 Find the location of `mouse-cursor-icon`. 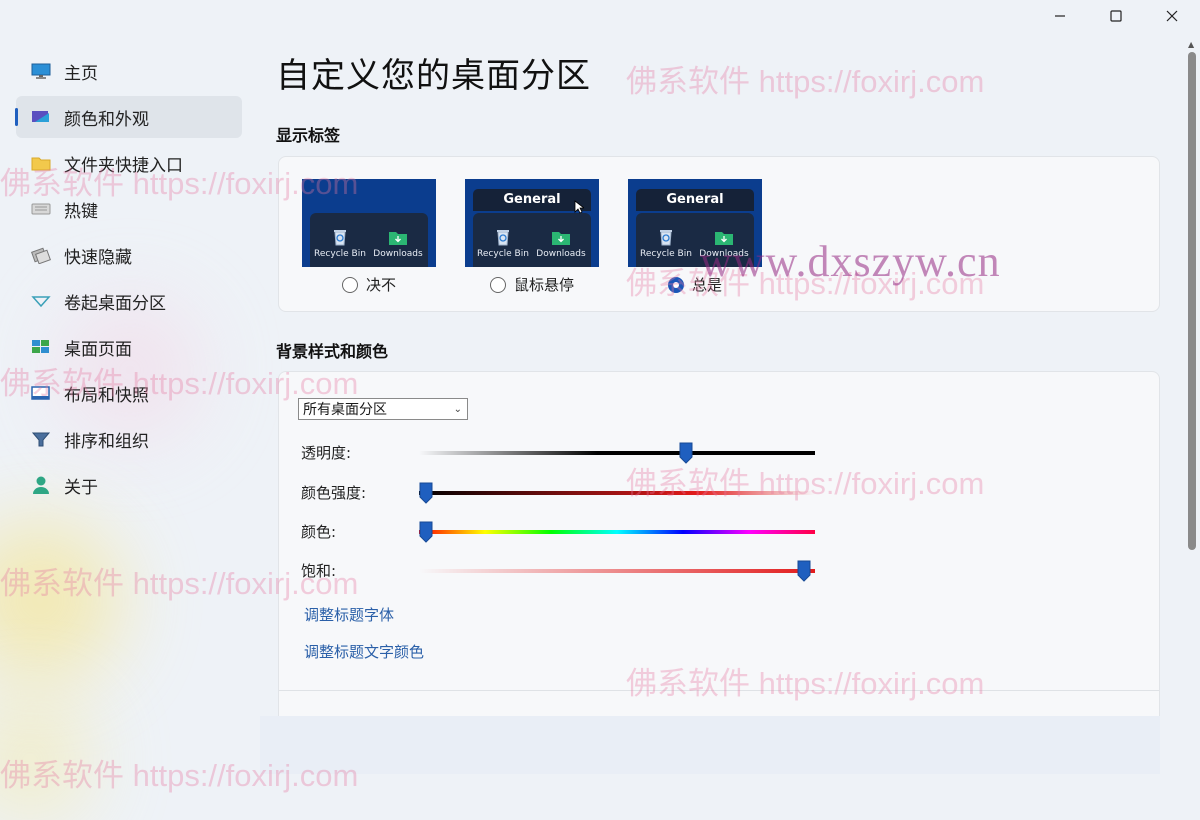

mouse-cursor-icon is located at coordinates (579, 207).